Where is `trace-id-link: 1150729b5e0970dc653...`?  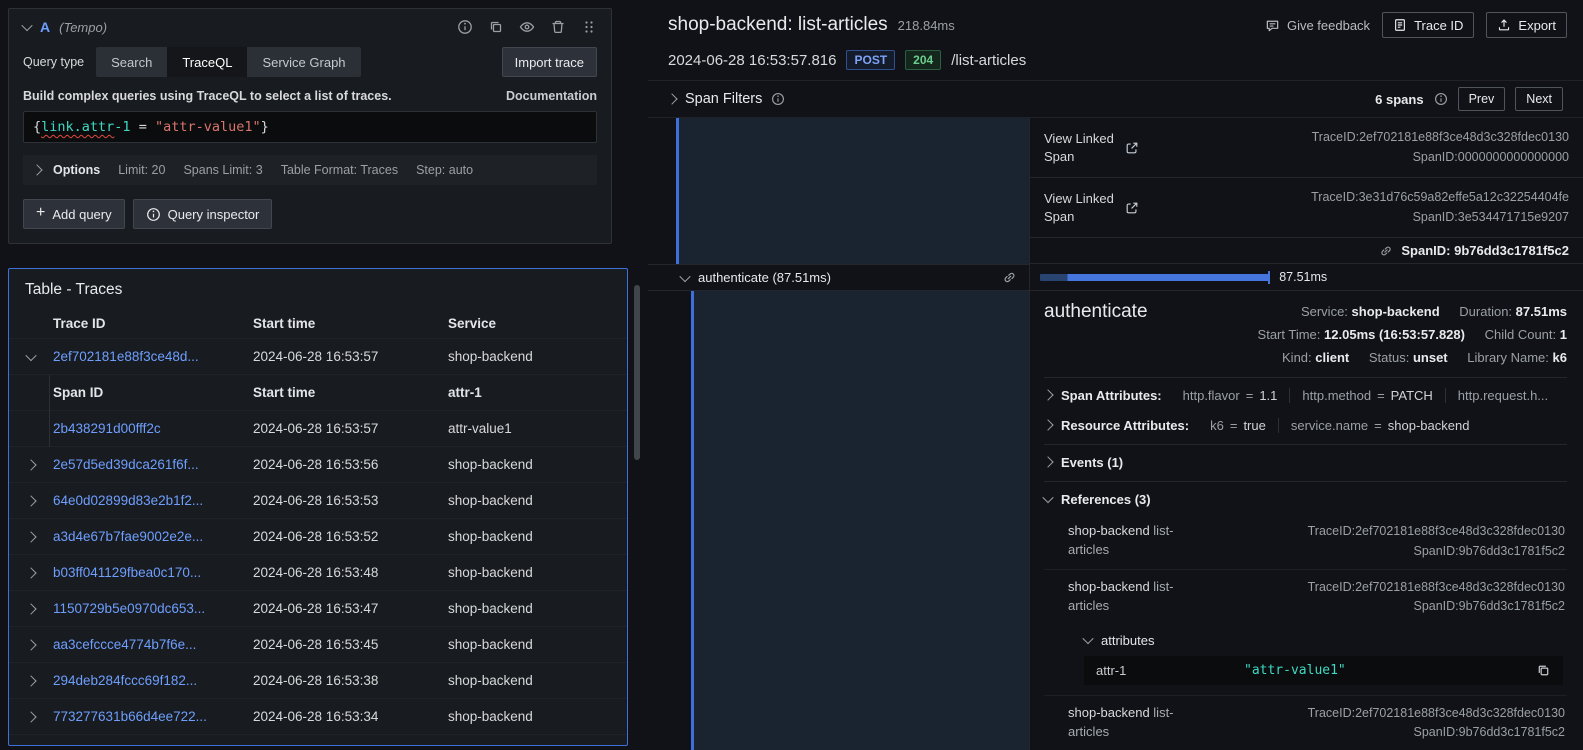 trace-id-link: 1150729b5e0970dc653... is located at coordinates (153, 608).